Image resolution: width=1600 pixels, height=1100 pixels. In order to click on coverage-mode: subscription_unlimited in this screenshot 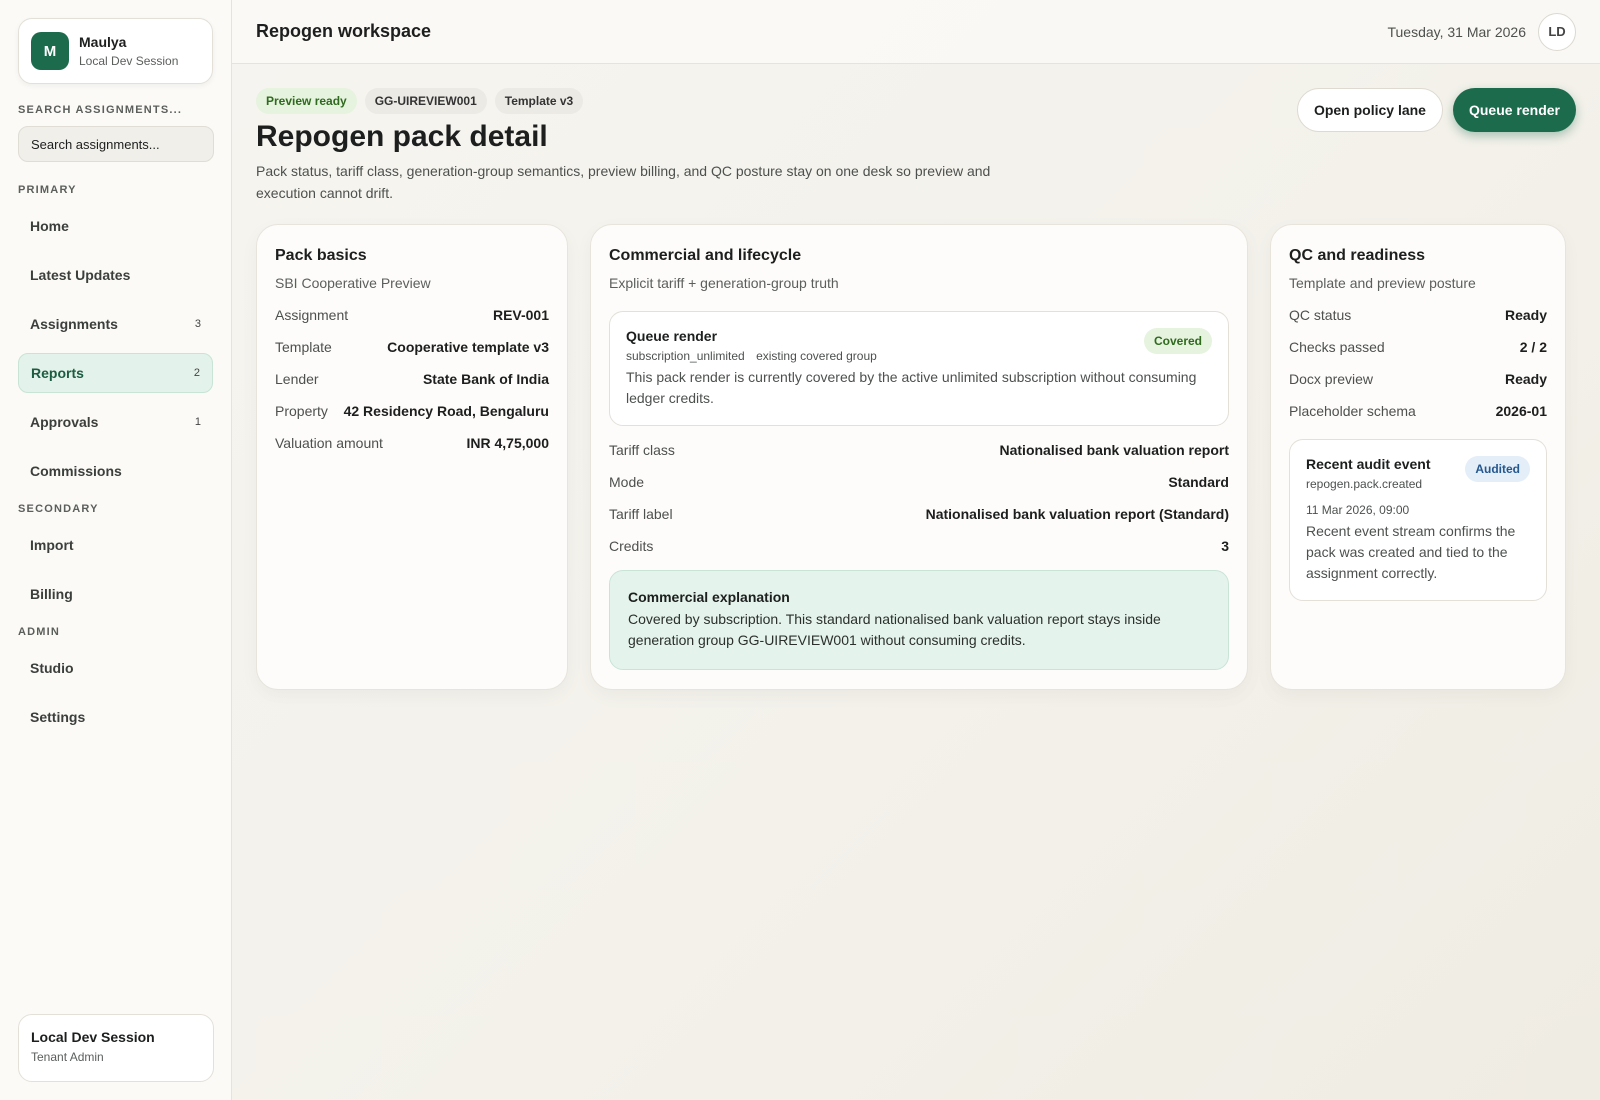, I will do `click(685, 356)`.